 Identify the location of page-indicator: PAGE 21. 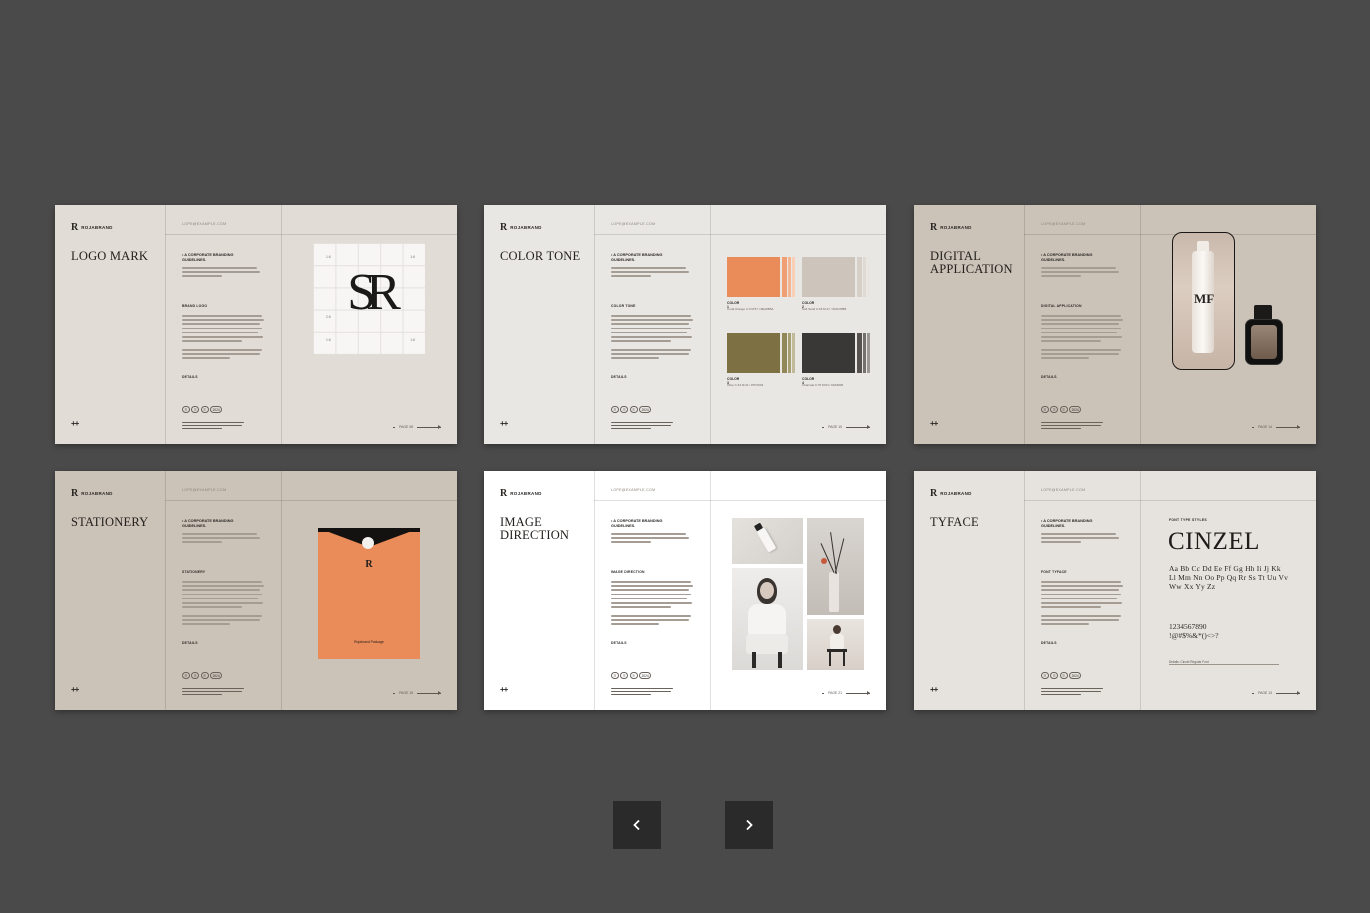
(846, 693).